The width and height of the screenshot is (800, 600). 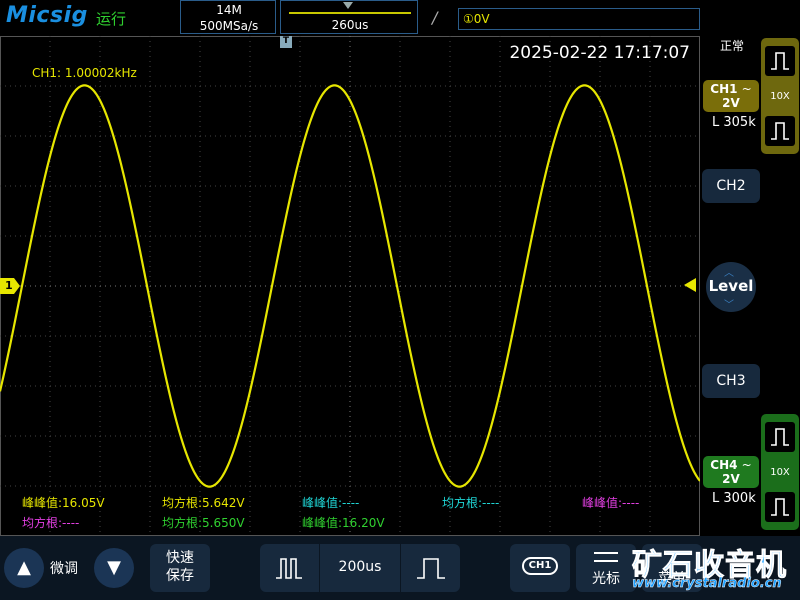 I want to click on measurement-ch2-rms-wrap: 均方根:----, so click(x=470, y=502).